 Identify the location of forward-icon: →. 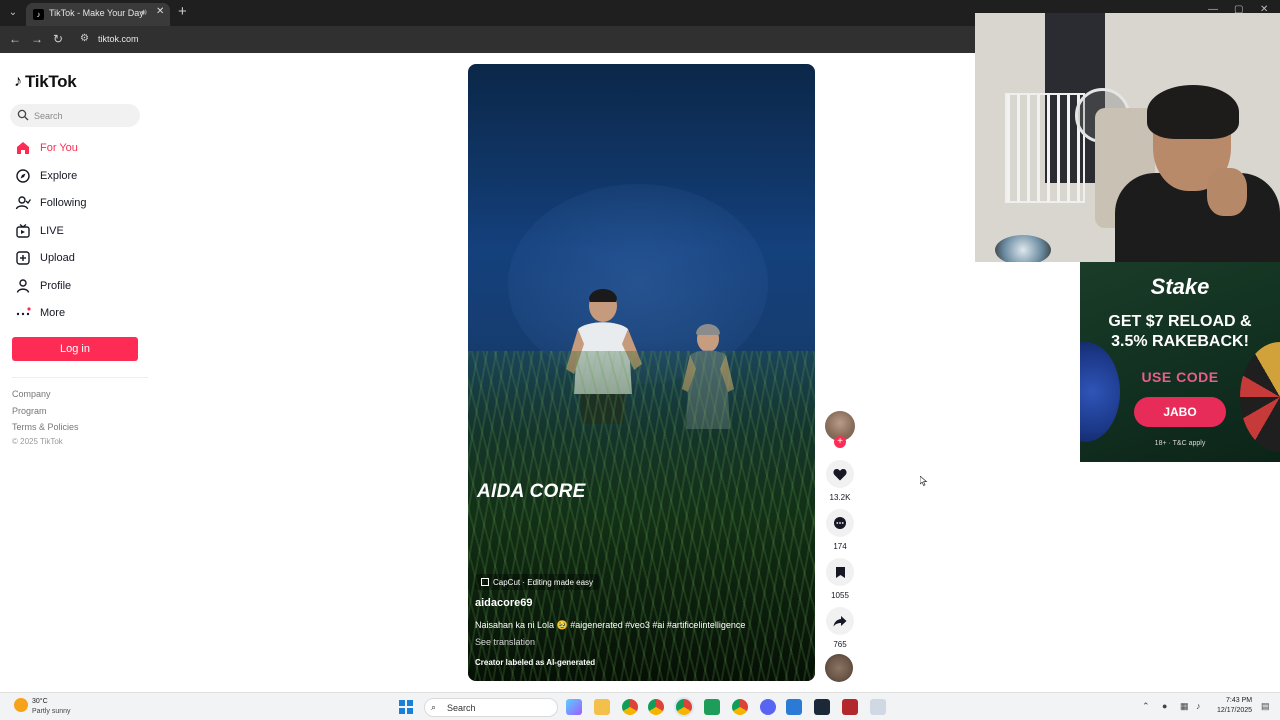
(37, 39).